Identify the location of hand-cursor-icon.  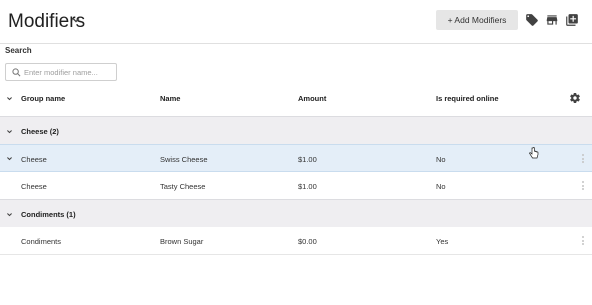
(534, 153).